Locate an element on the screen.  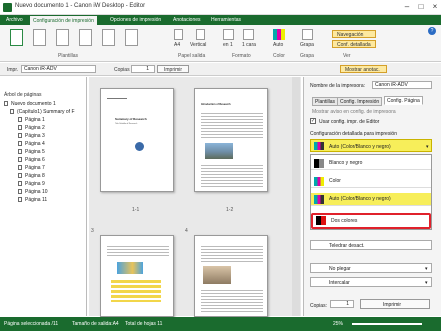
tree-item-label: Nuevo documento 1 is located at coordinates (33, 104).